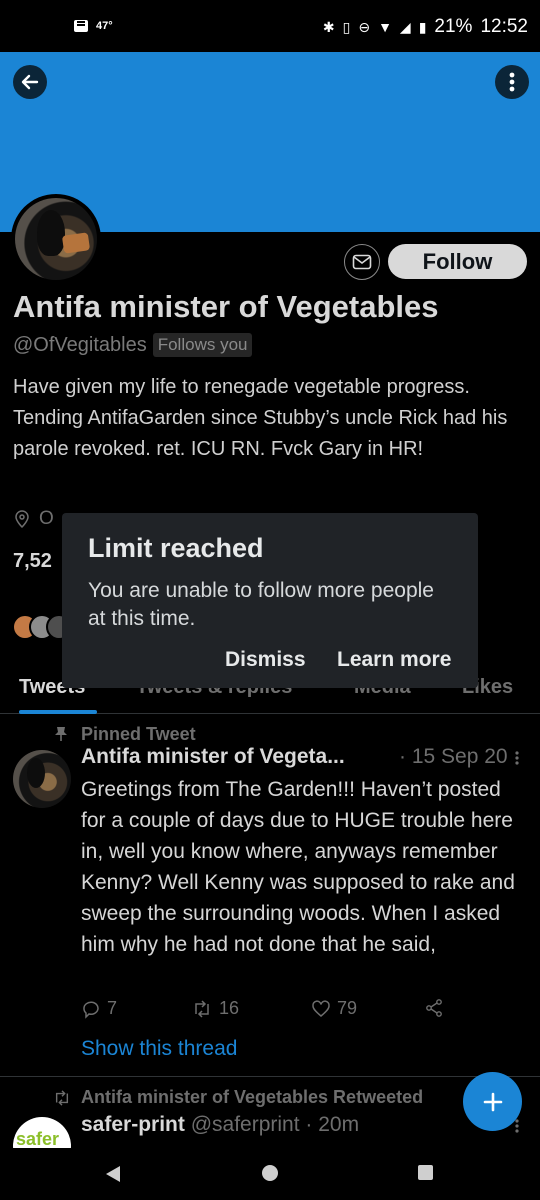  I want to click on tweet-more-icon, so click(517, 758).